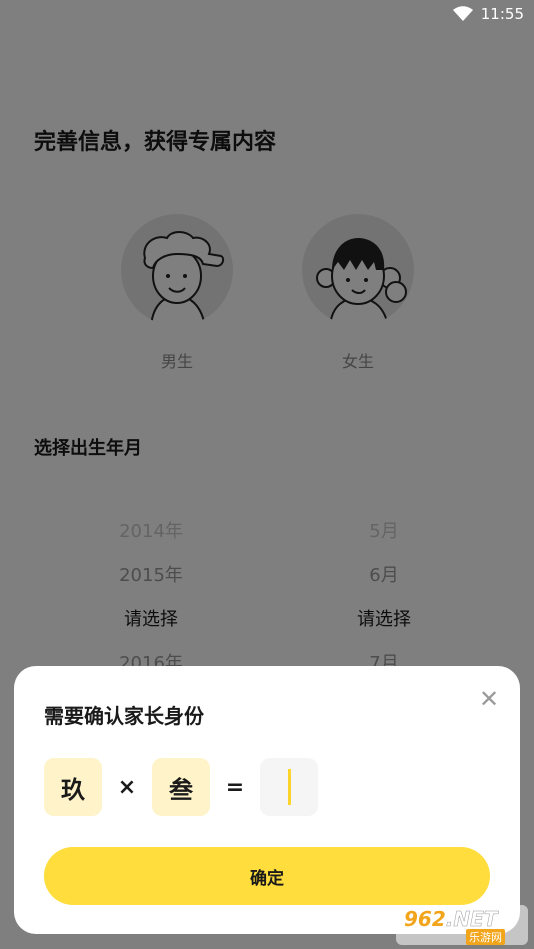  I want to click on watermark-text: 962.NET, so click(451, 919).